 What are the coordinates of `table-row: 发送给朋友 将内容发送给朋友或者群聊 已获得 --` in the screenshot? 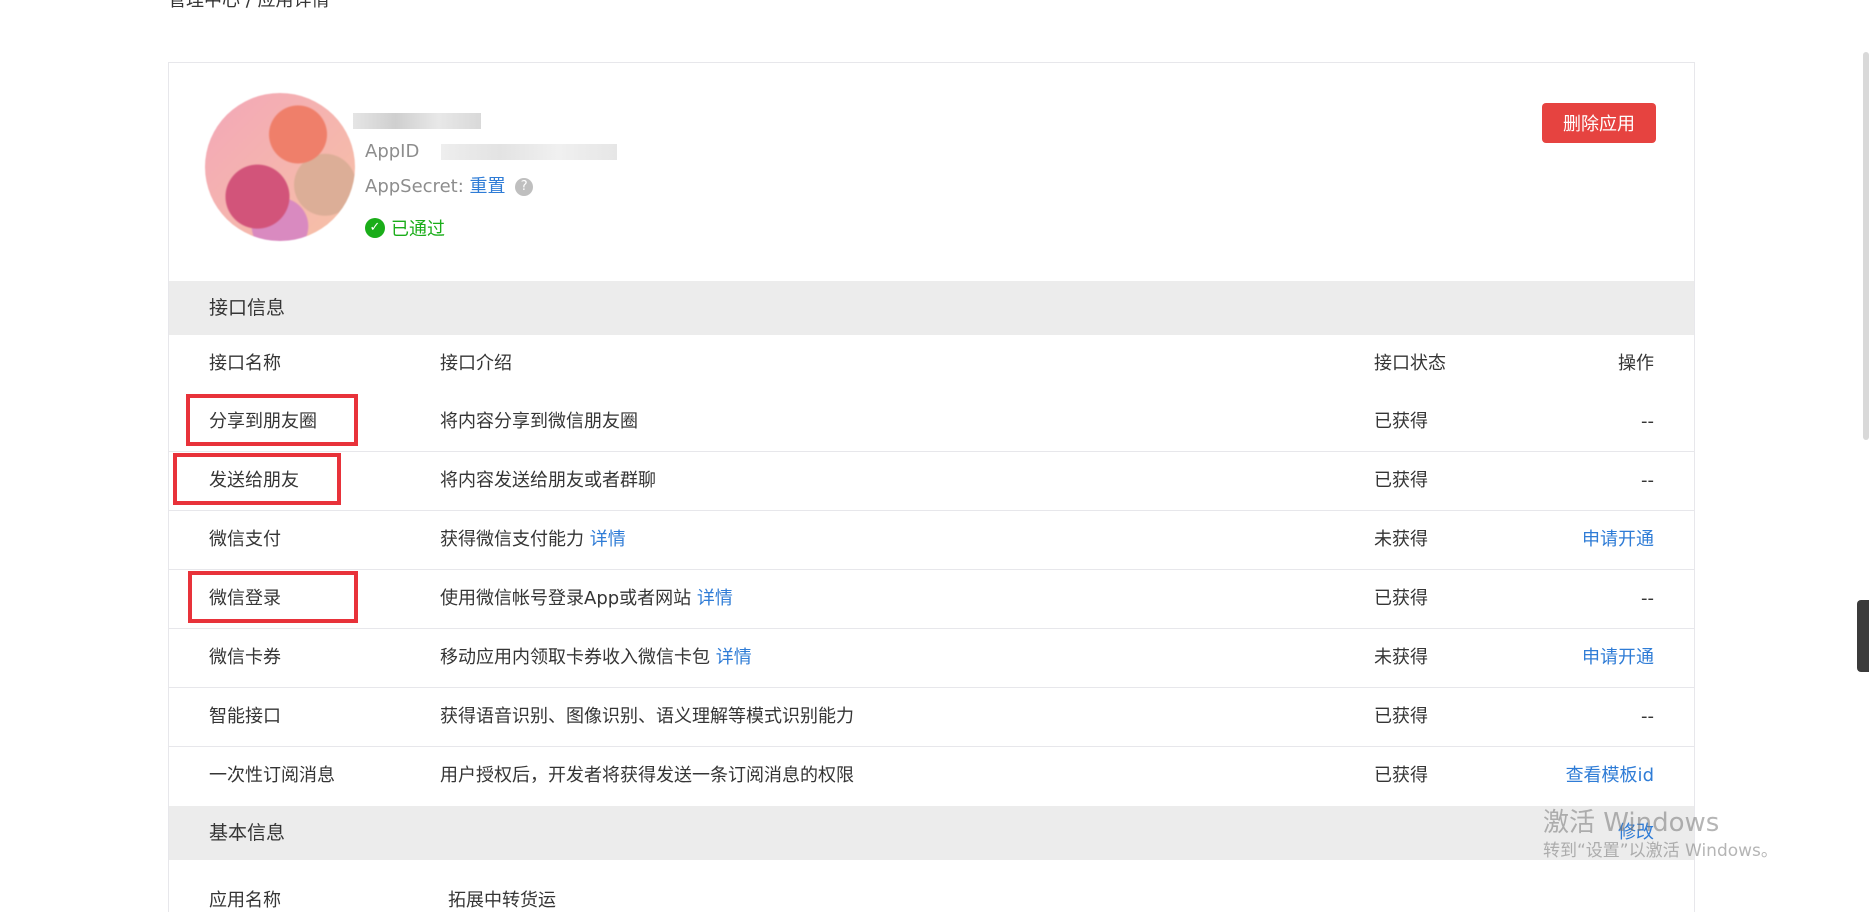 It's located at (931, 481).